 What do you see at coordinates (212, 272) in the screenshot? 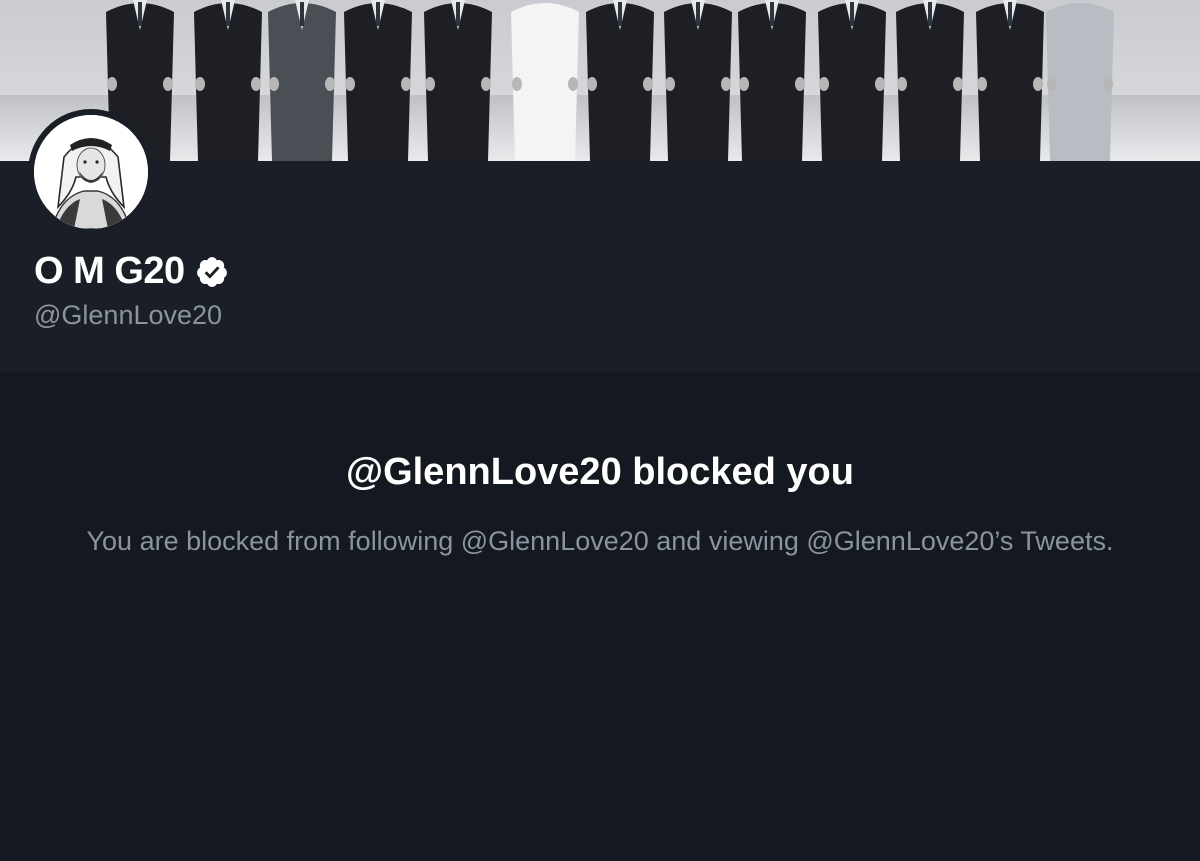
I see `verified-badge-icon` at bounding box center [212, 272].